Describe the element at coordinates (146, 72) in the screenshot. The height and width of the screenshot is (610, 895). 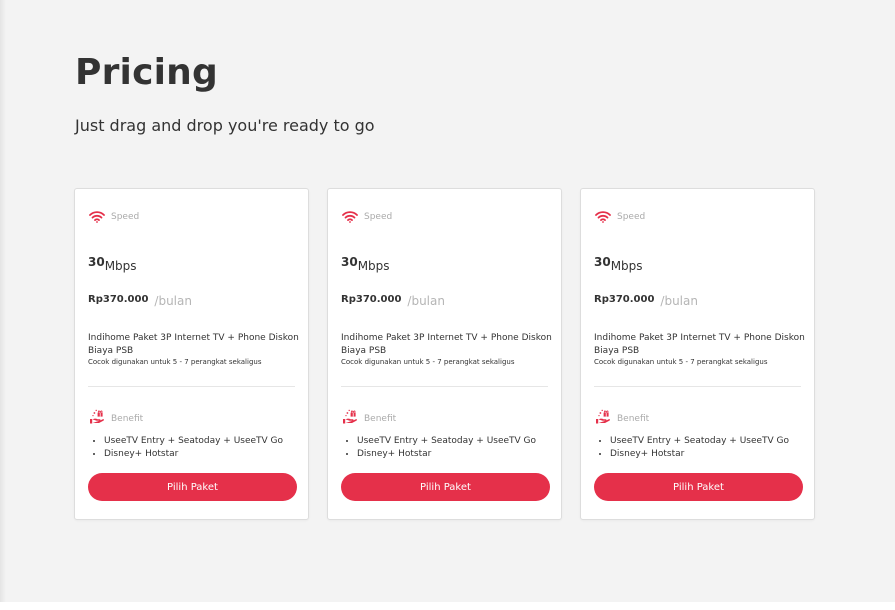
I see `page-title: Pricing` at that location.